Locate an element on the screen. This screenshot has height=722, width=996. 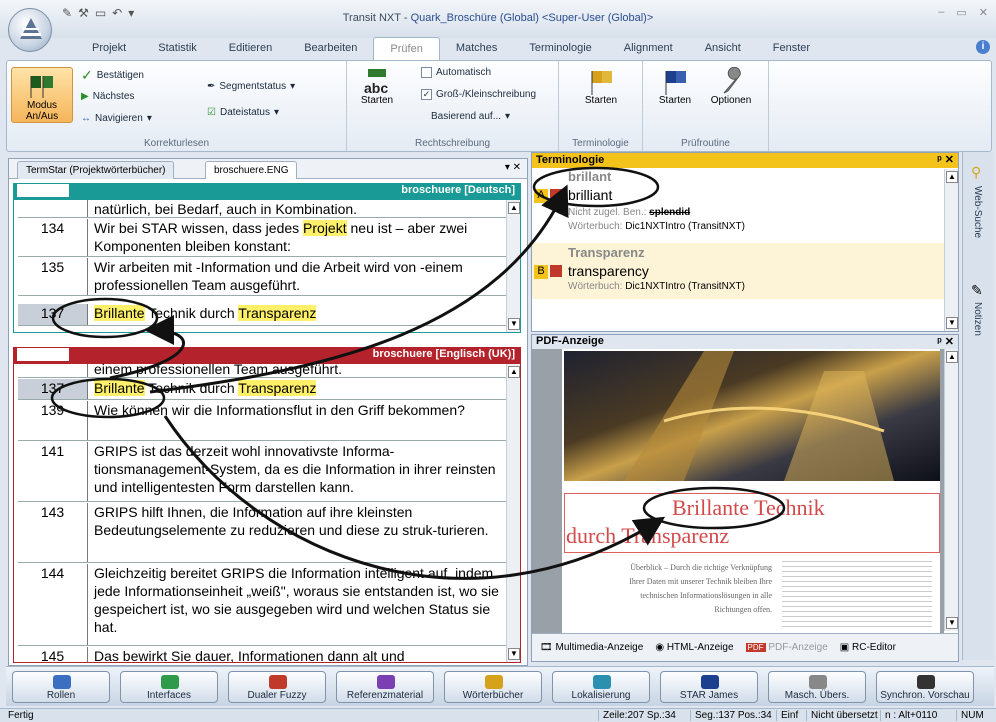
bottom-button-w-rterb-cher: Wörterbücher is located at coordinates (493, 687).